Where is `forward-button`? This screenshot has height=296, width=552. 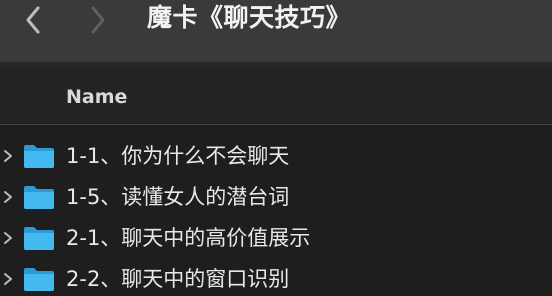 forward-button is located at coordinates (97, 20).